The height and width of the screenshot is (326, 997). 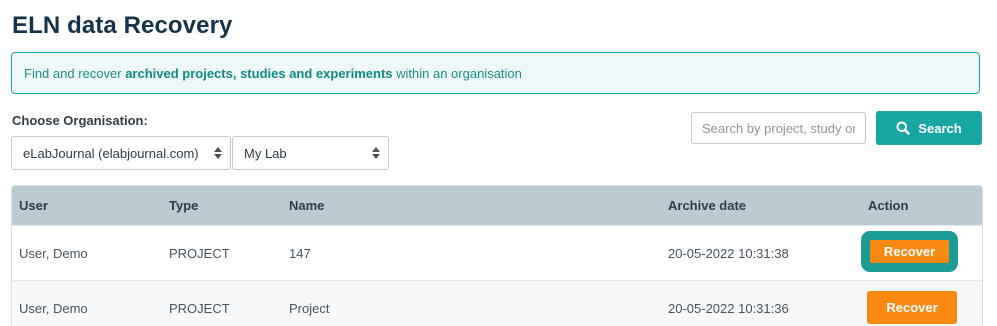 I want to click on table-header: User Type Name Archive date Action, so click(x=497, y=205).